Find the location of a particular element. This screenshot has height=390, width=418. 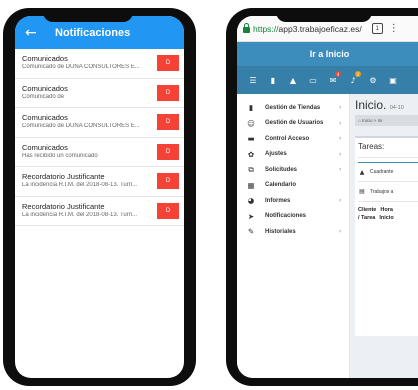

paper-plane-icon: ➤ is located at coordinates (251, 216).